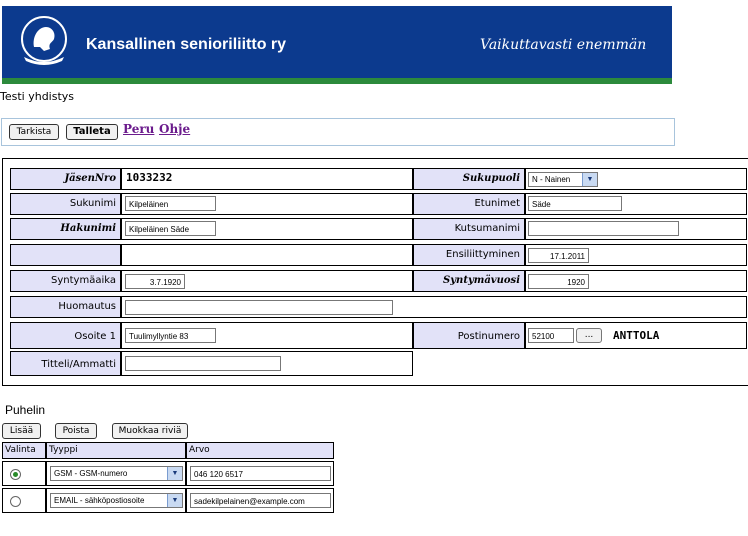 Image resolution: width=748 pixels, height=536 pixels. I want to click on toolbar: Tarkista Talleta Peru Ohje, so click(338, 132).